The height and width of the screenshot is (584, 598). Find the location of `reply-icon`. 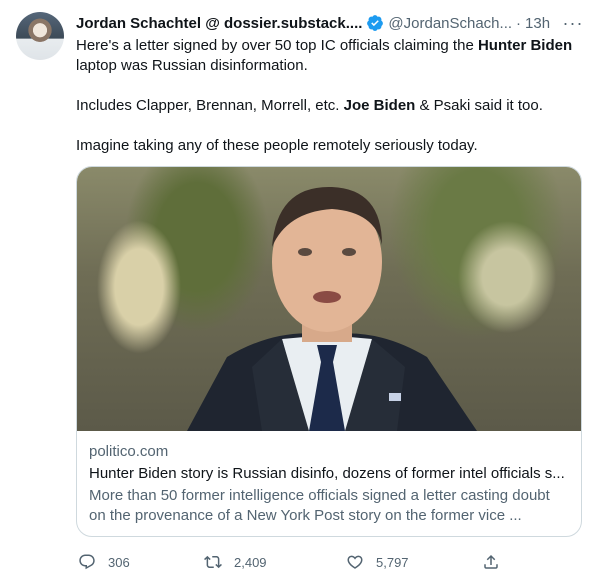

reply-icon is located at coordinates (87, 562).